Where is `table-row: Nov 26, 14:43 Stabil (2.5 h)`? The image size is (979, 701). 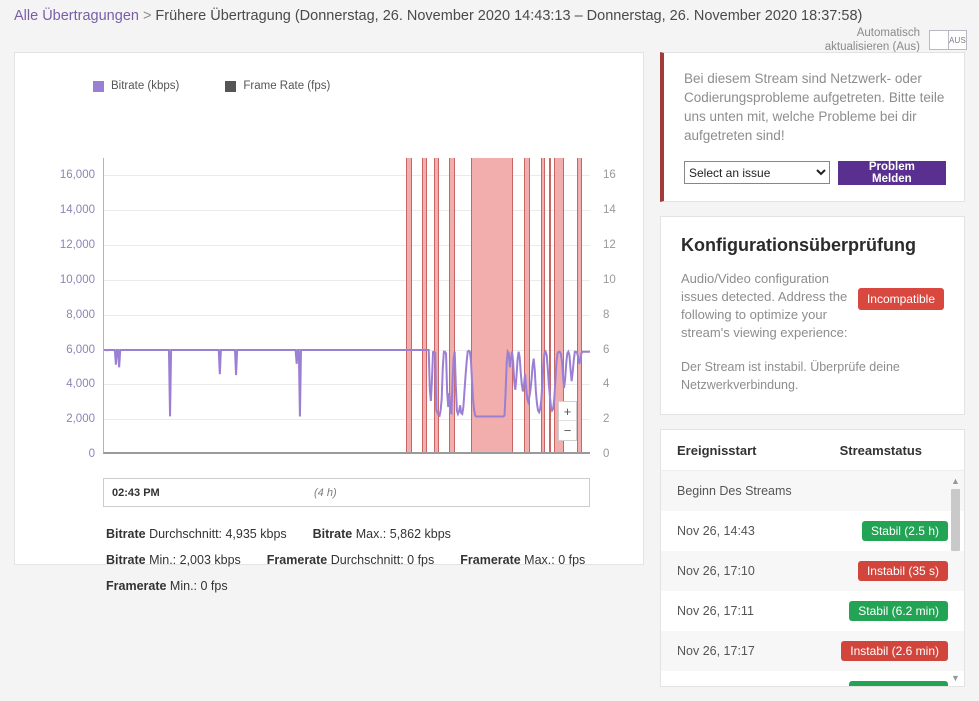 table-row: Nov 26, 14:43 Stabil (2.5 h) is located at coordinates (812, 531).